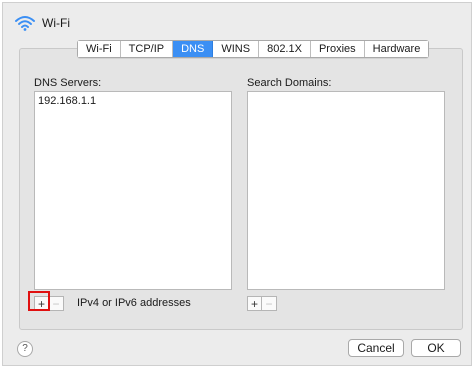 The width and height of the screenshot is (474, 368). What do you see at coordinates (254, 303) in the screenshot?
I see `domain-add-button: +` at bounding box center [254, 303].